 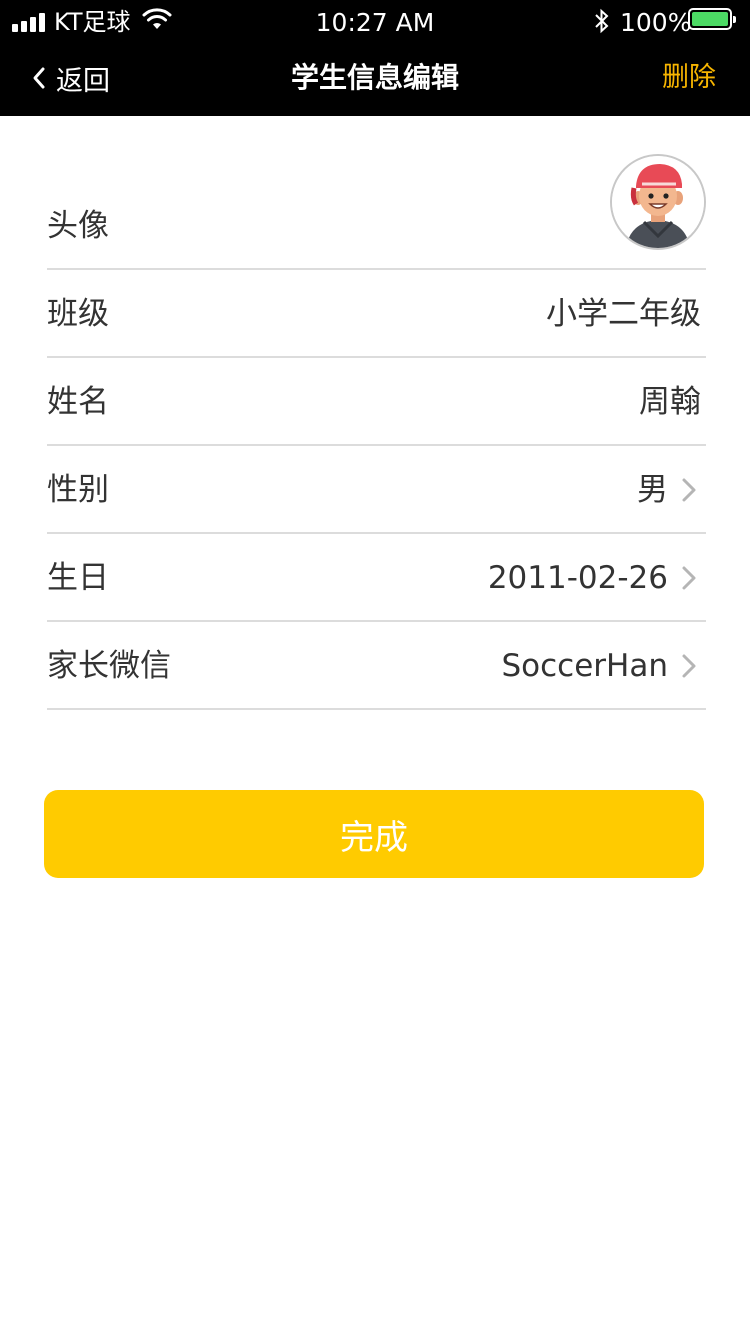 What do you see at coordinates (623, 314) in the screenshot?
I see `class-value: 小学二年级` at bounding box center [623, 314].